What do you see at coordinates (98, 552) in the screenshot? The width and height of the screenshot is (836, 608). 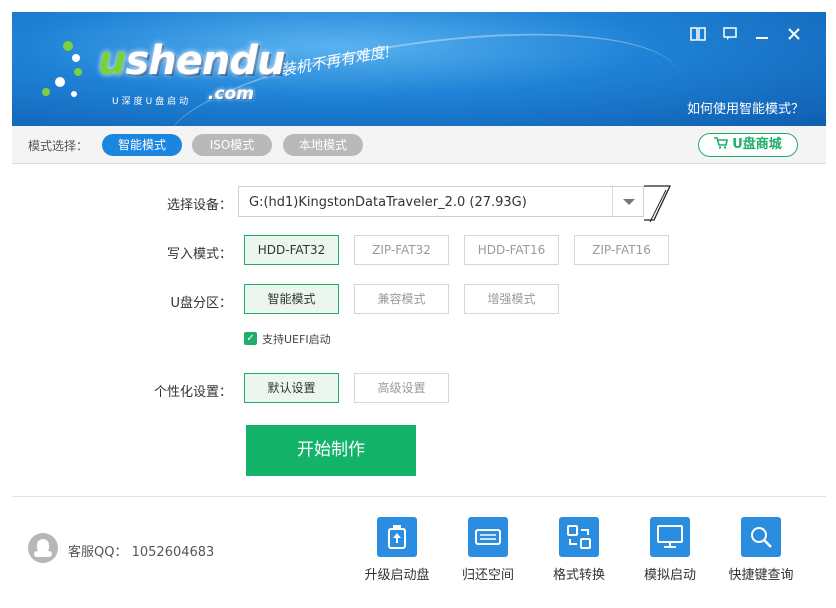 I see `qq-label: 客服QQ：` at bounding box center [98, 552].